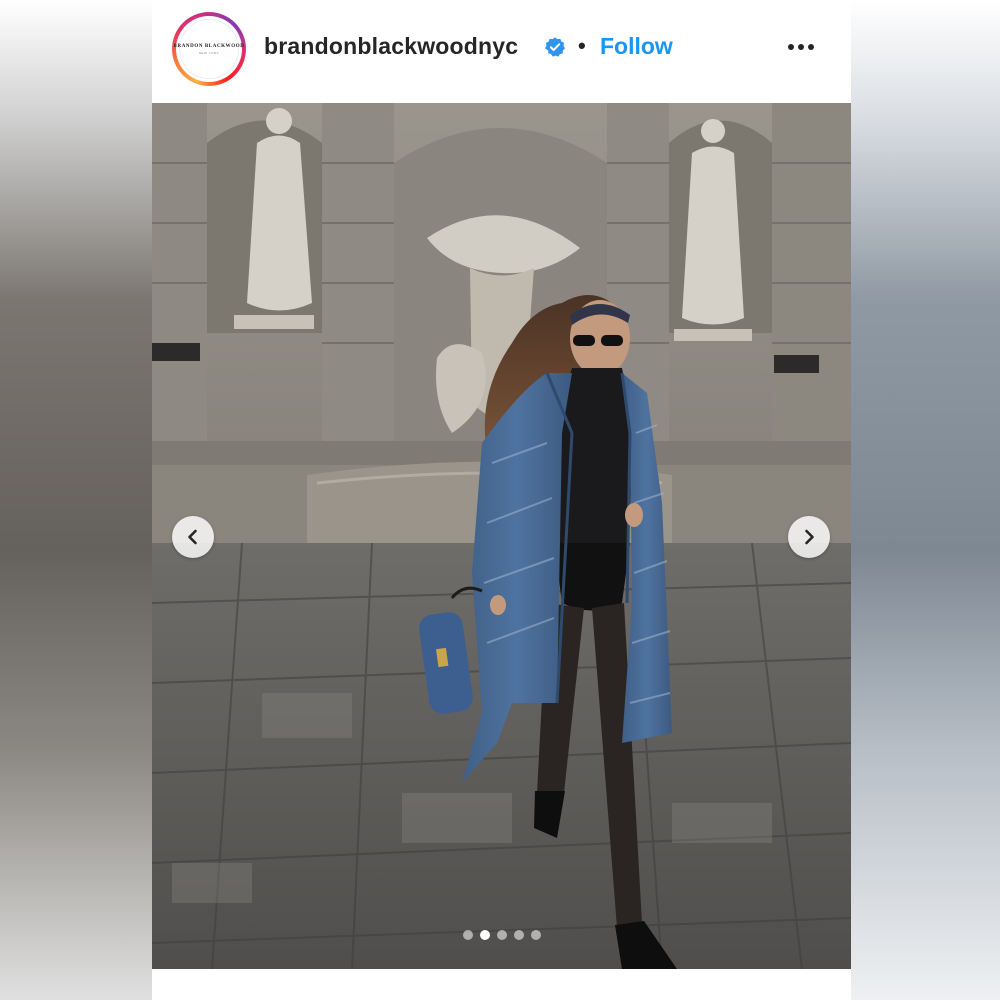  I want to click on chevron-right-icon, so click(809, 537).